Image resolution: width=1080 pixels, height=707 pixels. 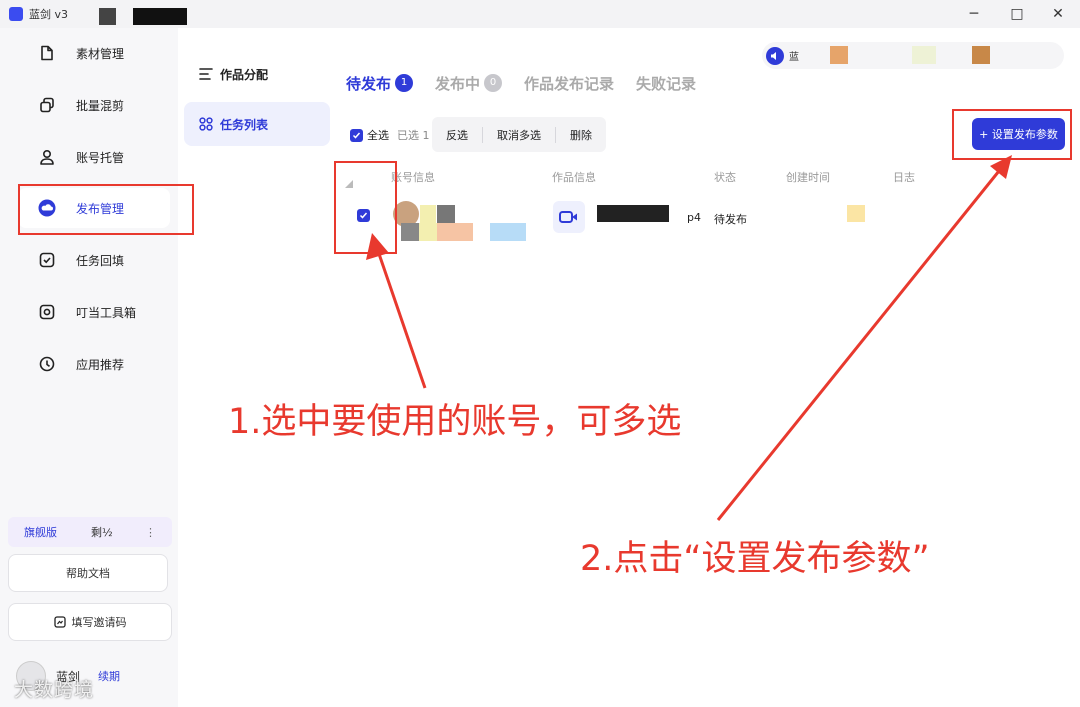 I want to click on arrow-line-step2, so click(x=860, y=343).